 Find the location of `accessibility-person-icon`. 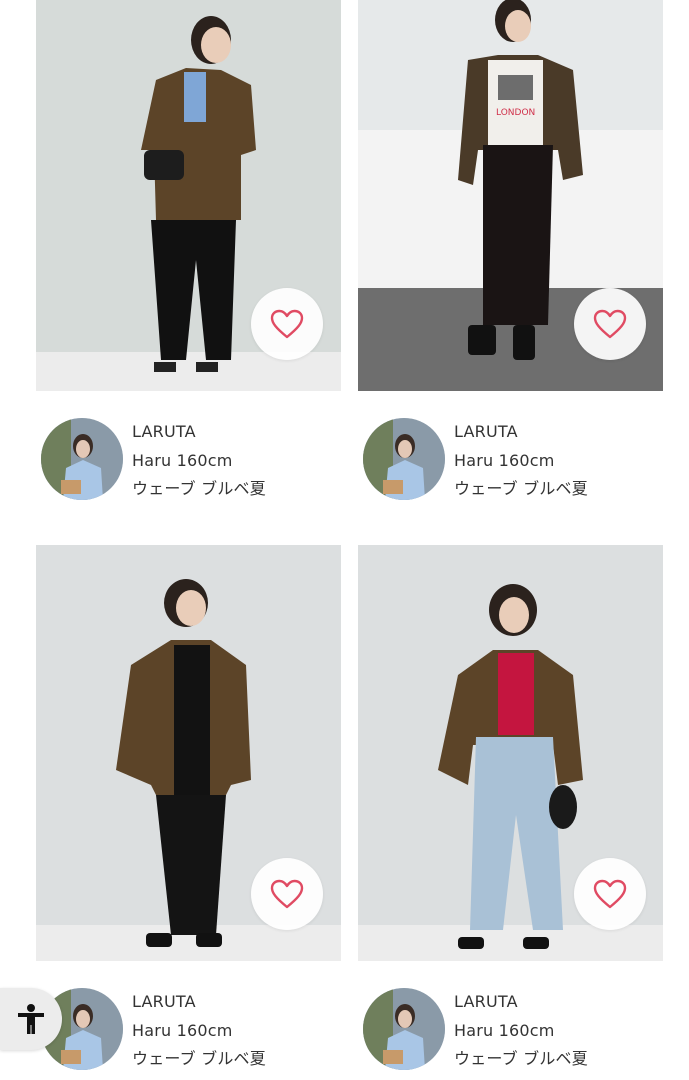

accessibility-person-icon is located at coordinates (31, 1019).